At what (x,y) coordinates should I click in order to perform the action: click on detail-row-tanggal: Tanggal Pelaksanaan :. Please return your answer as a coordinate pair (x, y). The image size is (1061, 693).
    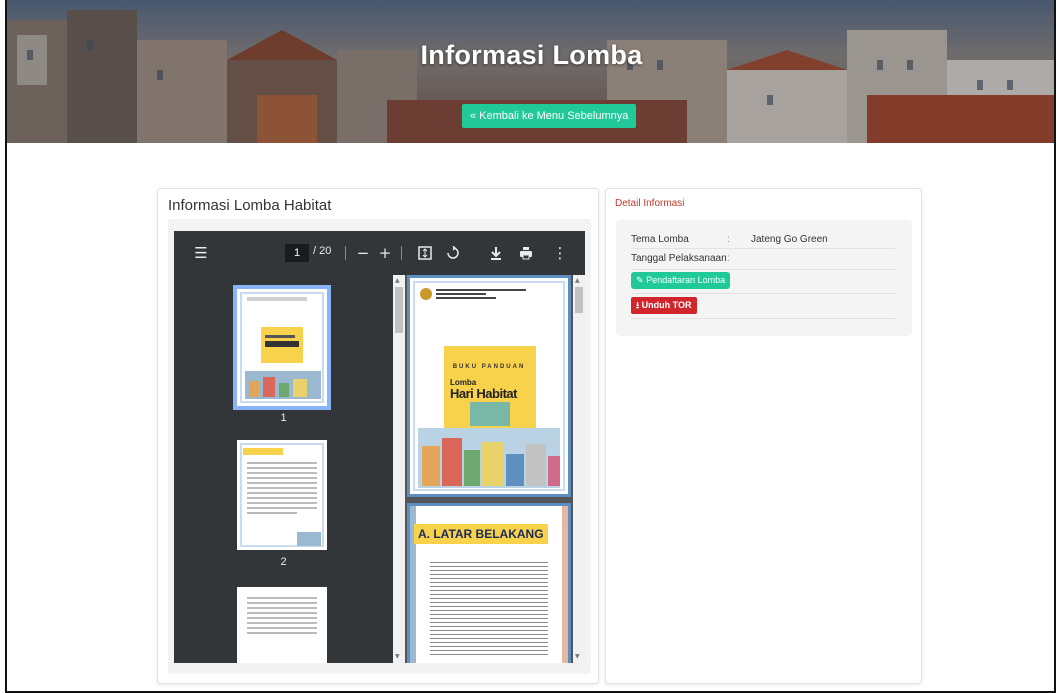
    Looking at the image, I should click on (763, 260).